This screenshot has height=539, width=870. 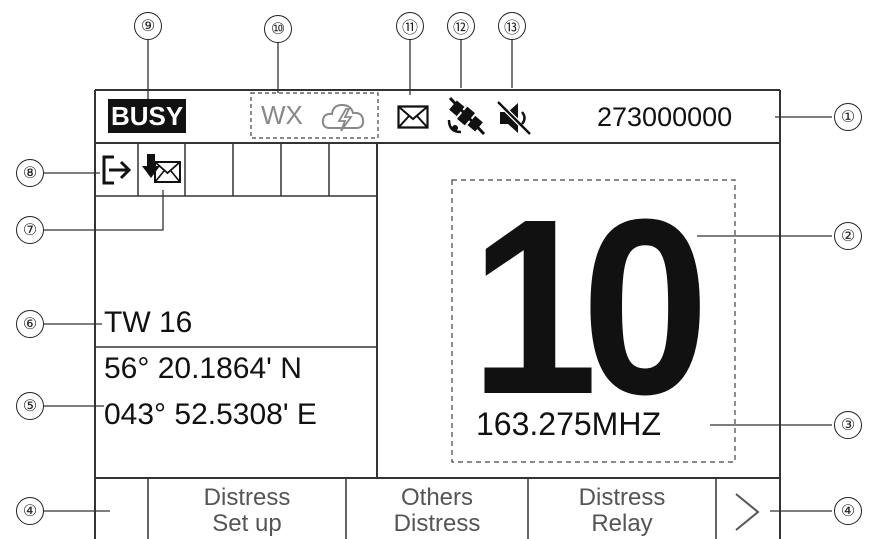 What do you see at coordinates (589, 306) in the screenshot?
I see `channel-number: 10` at bounding box center [589, 306].